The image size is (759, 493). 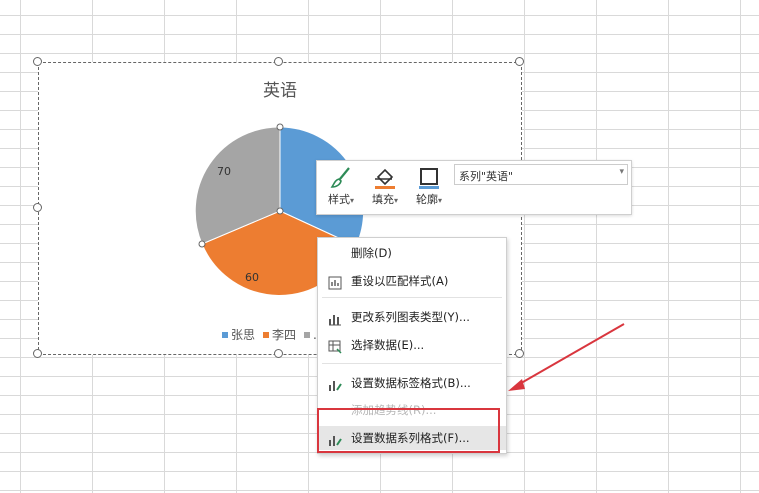 What do you see at coordinates (37, 353) in the screenshot?
I see `resize-handle-bottom-left` at bounding box center [37, 353].